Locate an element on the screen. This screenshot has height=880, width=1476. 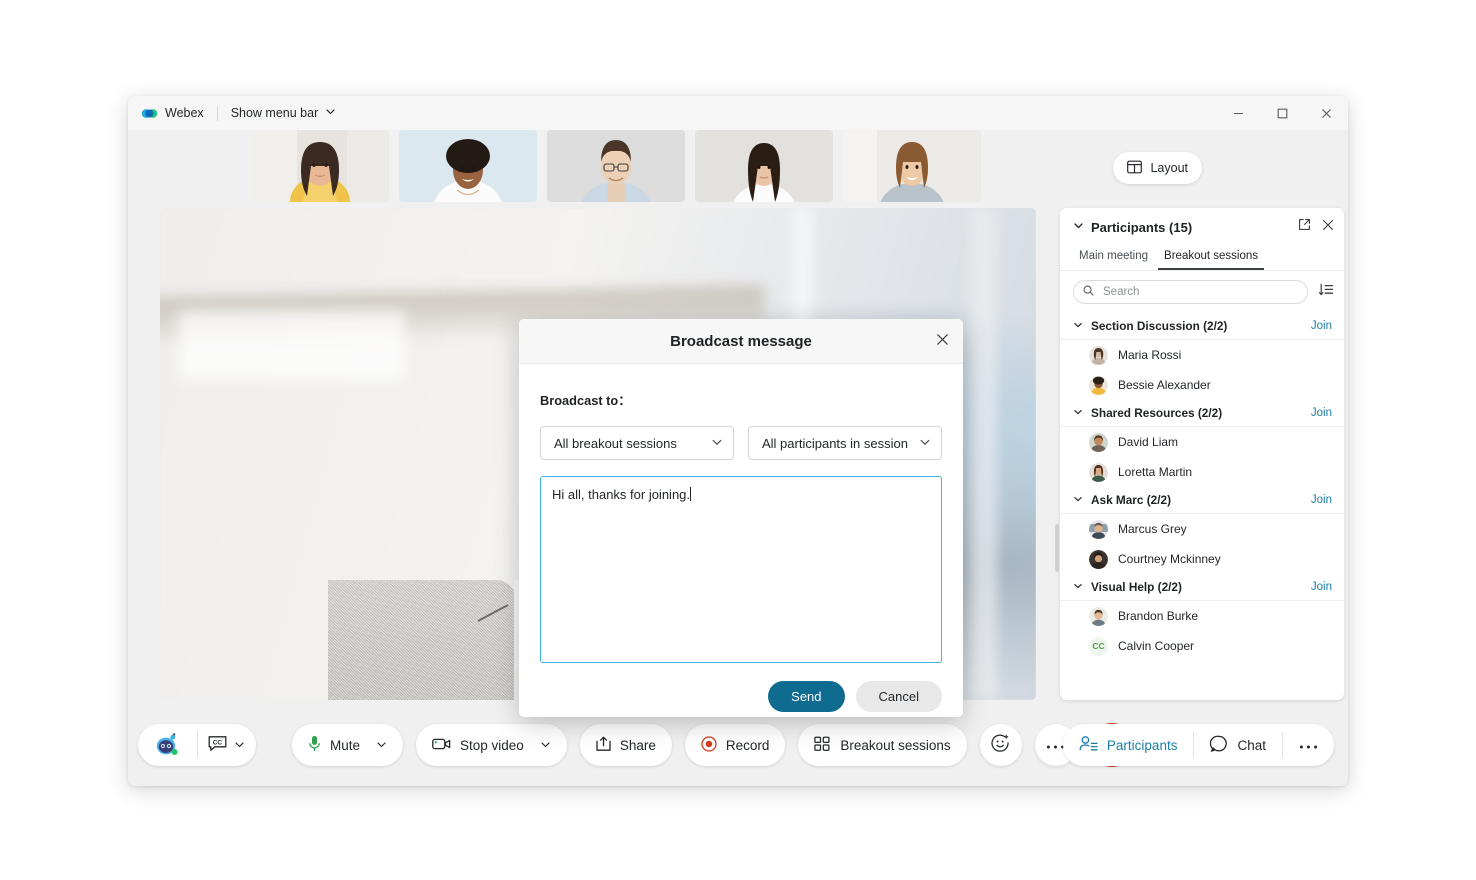
chat-toggle-button: Chat is located at coordinates (1238, 745).